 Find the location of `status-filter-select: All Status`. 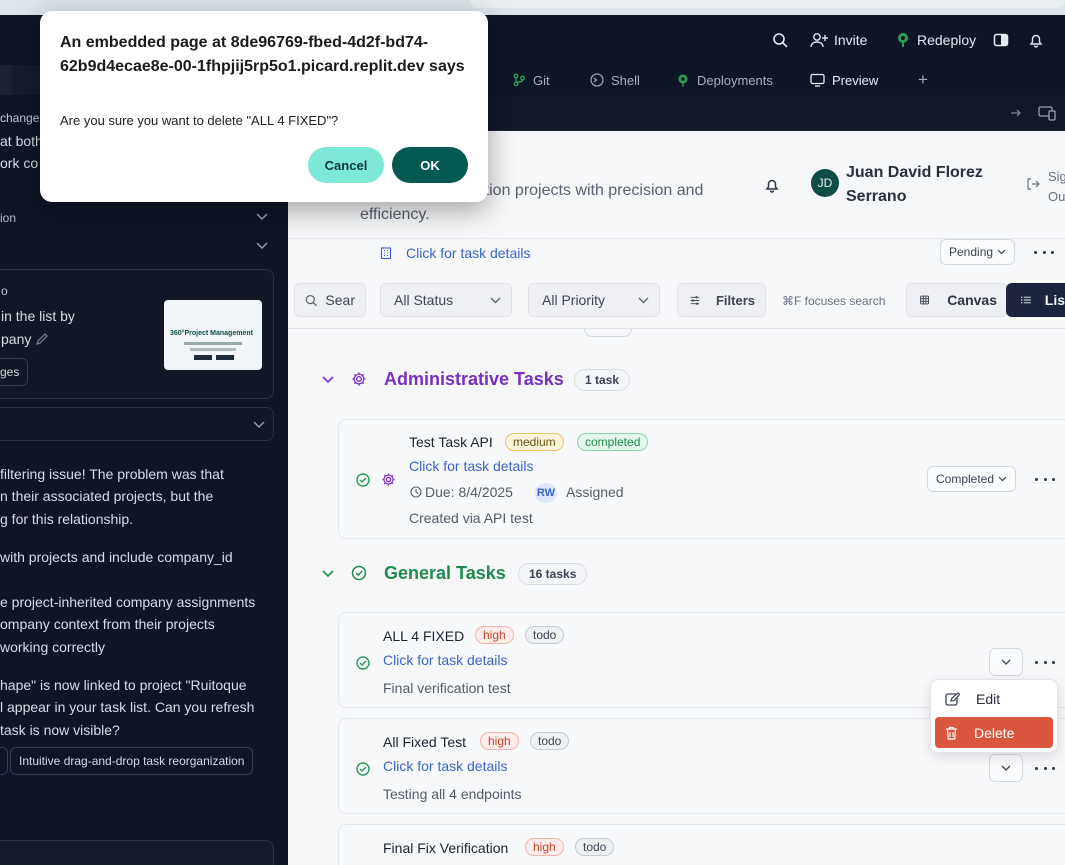

status-filter-select: All Status is located at coordinates (446, 300).